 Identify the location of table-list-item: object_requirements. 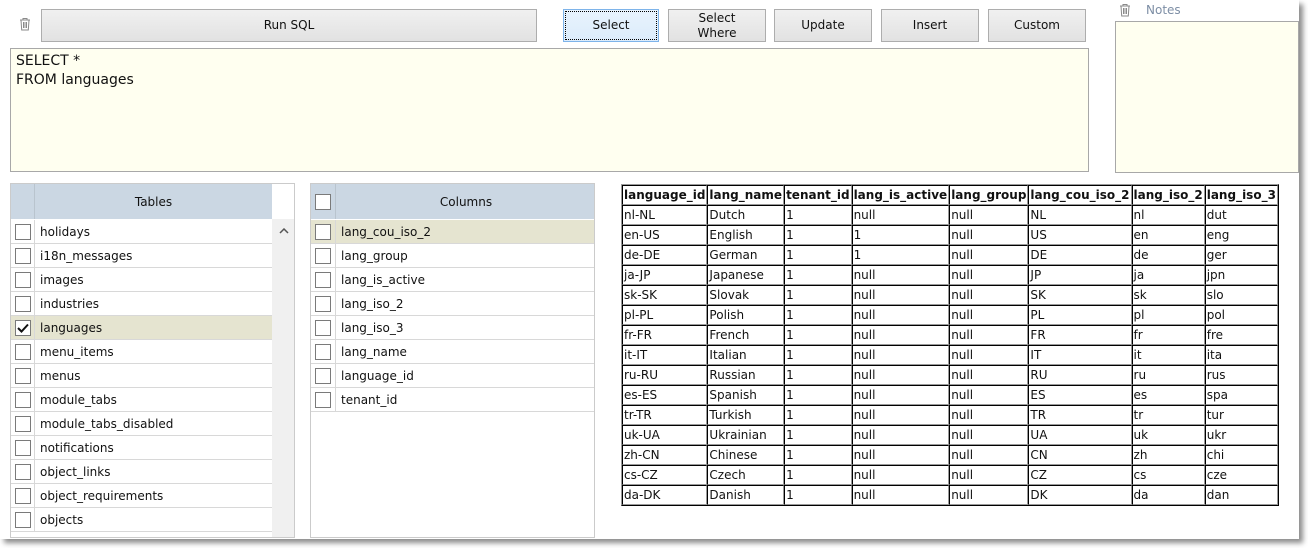
(141, 496).